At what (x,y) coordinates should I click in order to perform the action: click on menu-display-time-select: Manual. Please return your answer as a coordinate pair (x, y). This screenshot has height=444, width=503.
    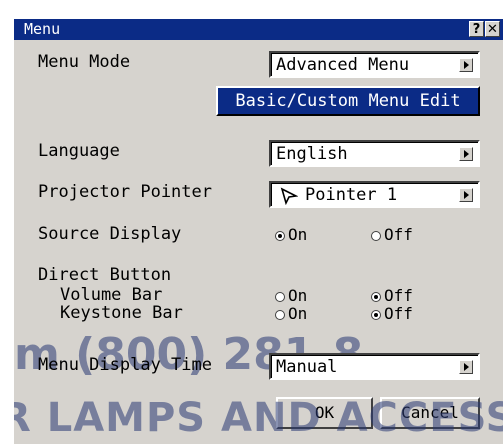
    Looking at the image, I should click on (374, 366).